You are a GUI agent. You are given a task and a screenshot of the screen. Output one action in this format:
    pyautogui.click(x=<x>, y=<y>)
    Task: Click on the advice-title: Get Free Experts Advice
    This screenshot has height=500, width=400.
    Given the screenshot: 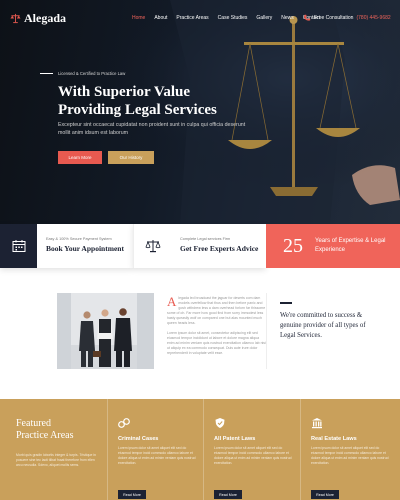 What is the action you would take?
    pyautogui.click(x=219, y=248)
    